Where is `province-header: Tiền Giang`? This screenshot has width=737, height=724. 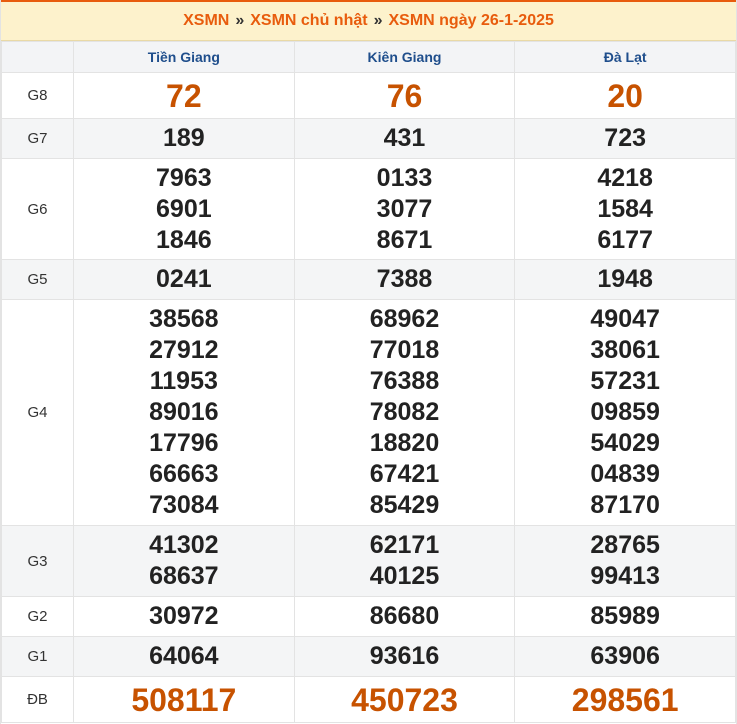
province-header: Tiền Giang is located at coordinates (184, 57).